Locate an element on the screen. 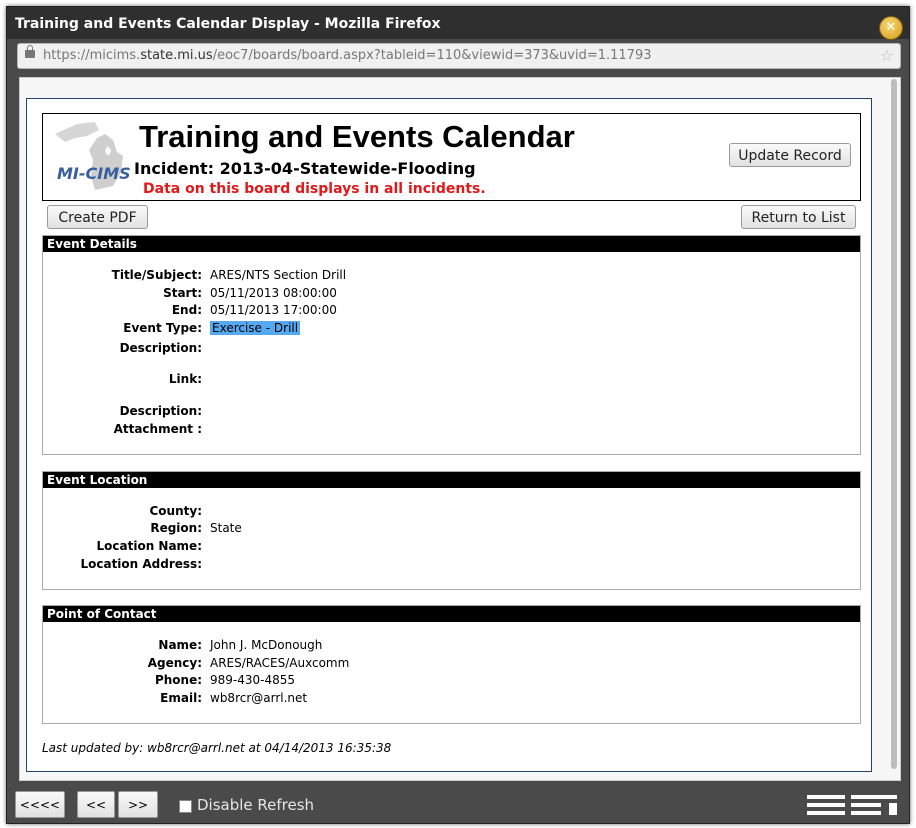 Image resolution: width=916 pixels, height=828 pixels. disable-refresh-label: Disable Refresh is located at coordinates (255, 805).